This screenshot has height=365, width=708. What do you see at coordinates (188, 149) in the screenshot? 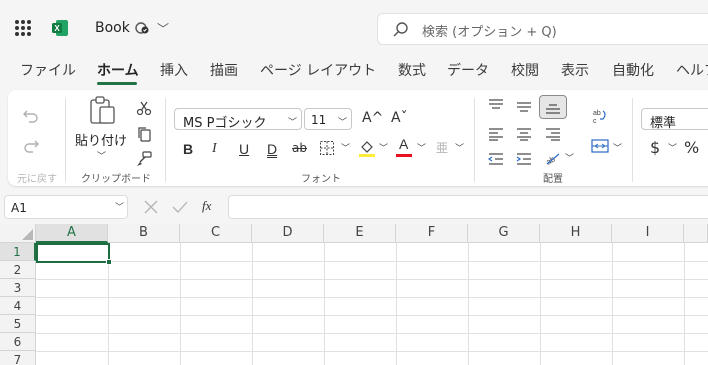
I see `bold-button: B` at bounding box center [188, 149].